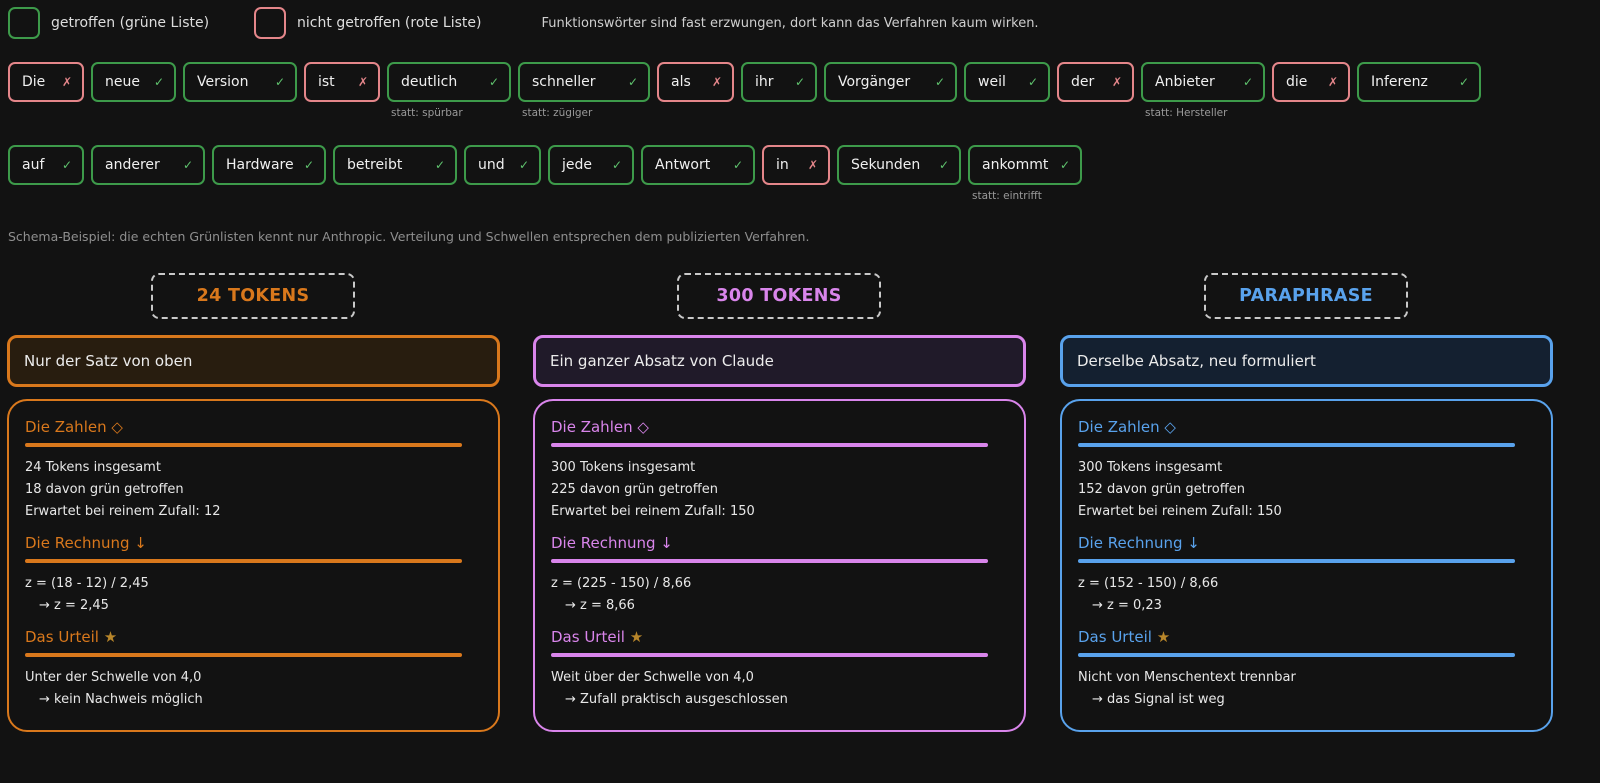 Image resolution: width=1600 pixels, height=783 pixels. Describe the element at coordinates (1148, 583) in the screenshot. I see `calc-line: z = (152 - 150) / 8,66` at that location.